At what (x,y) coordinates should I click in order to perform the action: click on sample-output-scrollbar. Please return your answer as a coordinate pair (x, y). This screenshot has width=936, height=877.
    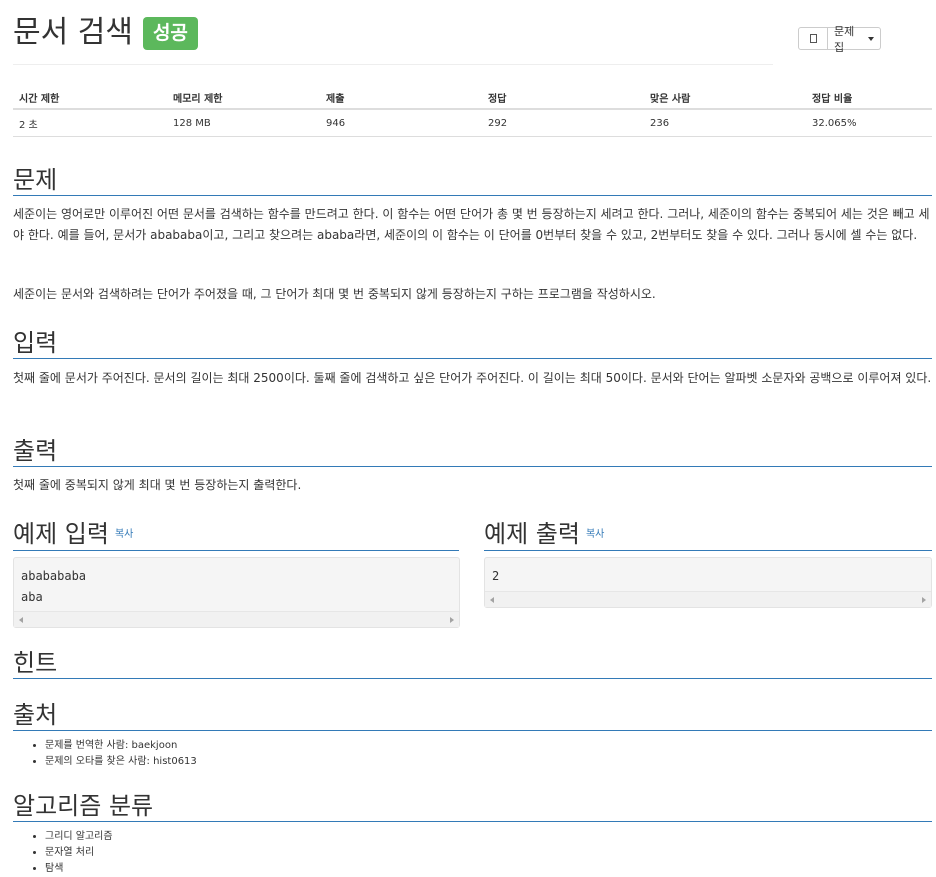
    Looking at the image, I should click on (708, 599).